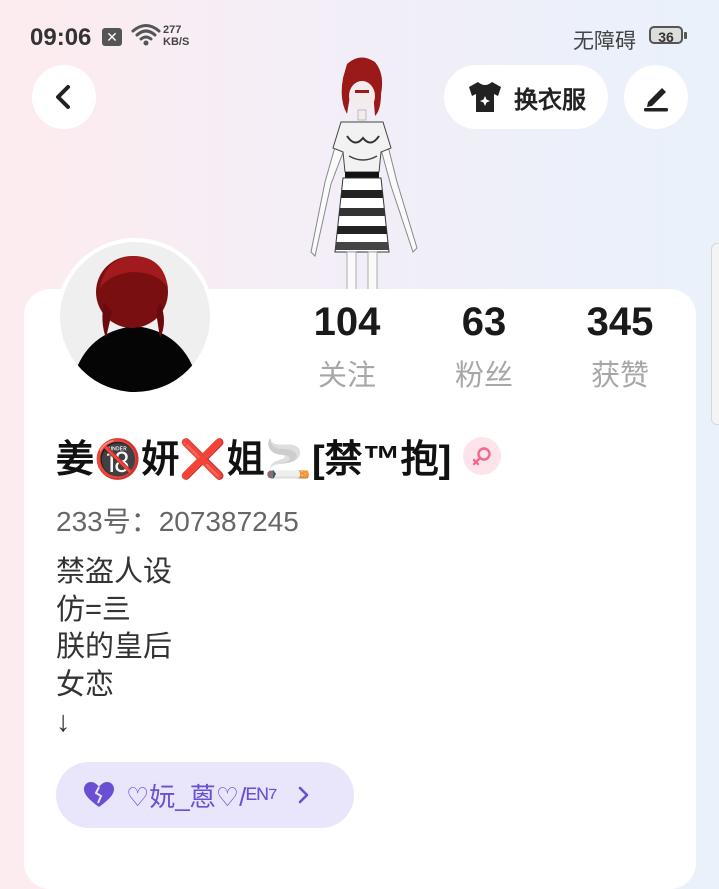 This screenshot has height=889, width=719. I want to click on stat-followers: 63 粉丝, so click(484, 346).